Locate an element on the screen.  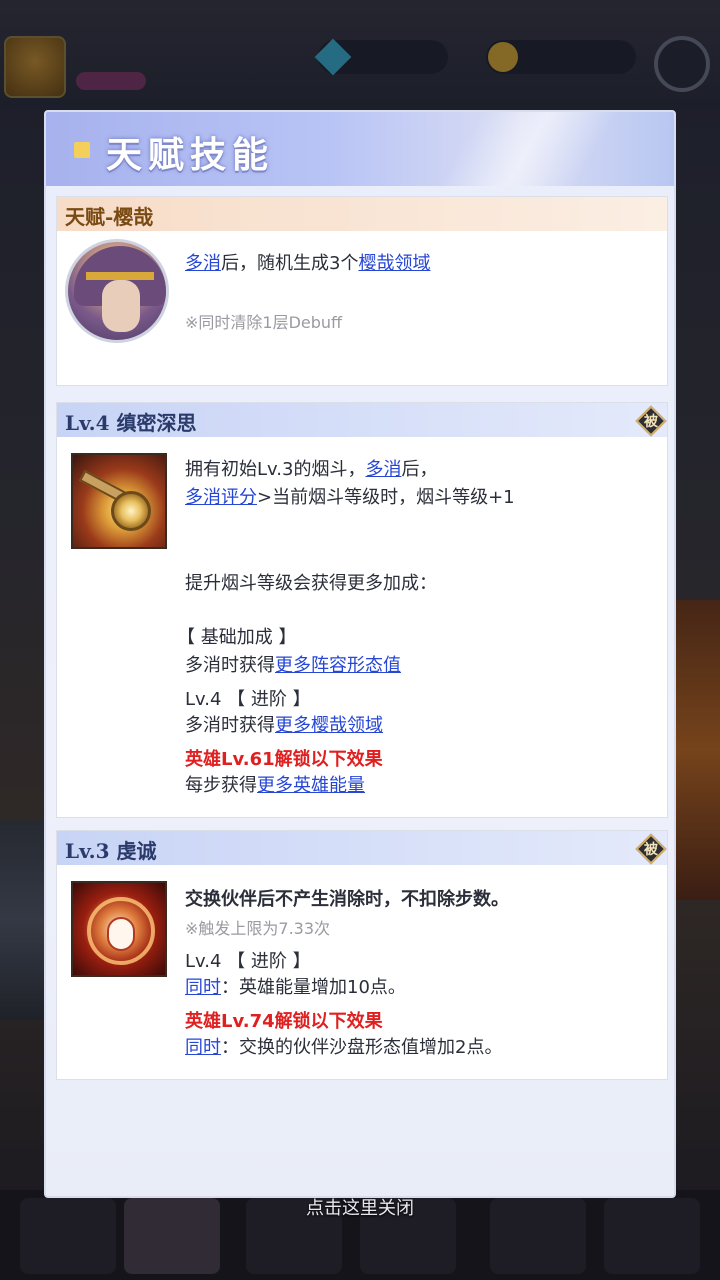
skill1-line1: 拥有初始Lv.3的烟斗，多消后， is located at coordinates (311, 469).